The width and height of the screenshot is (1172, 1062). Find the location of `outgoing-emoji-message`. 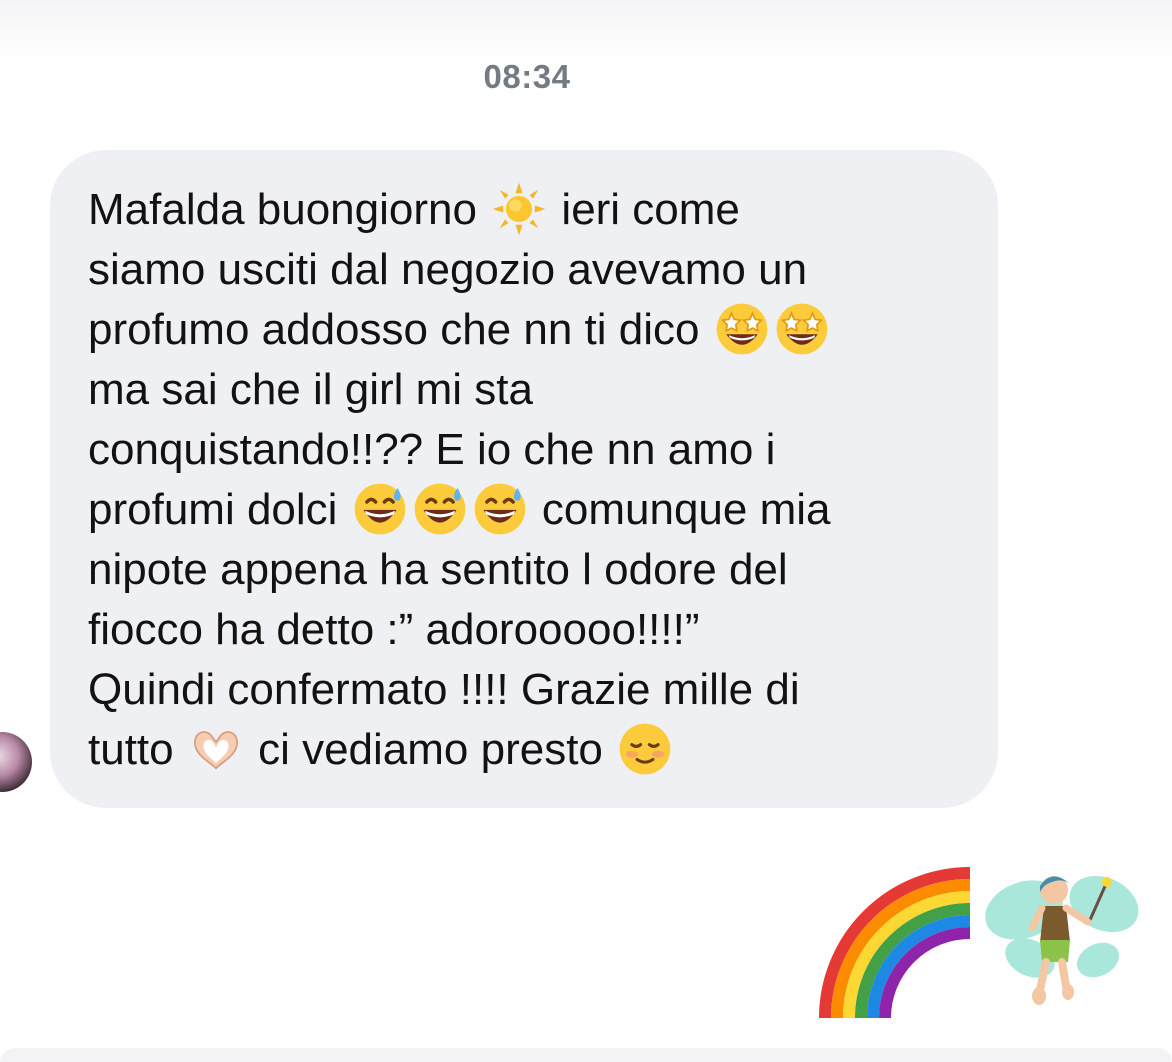

outgoing-emoji-message is located at coordinates (980, 940).